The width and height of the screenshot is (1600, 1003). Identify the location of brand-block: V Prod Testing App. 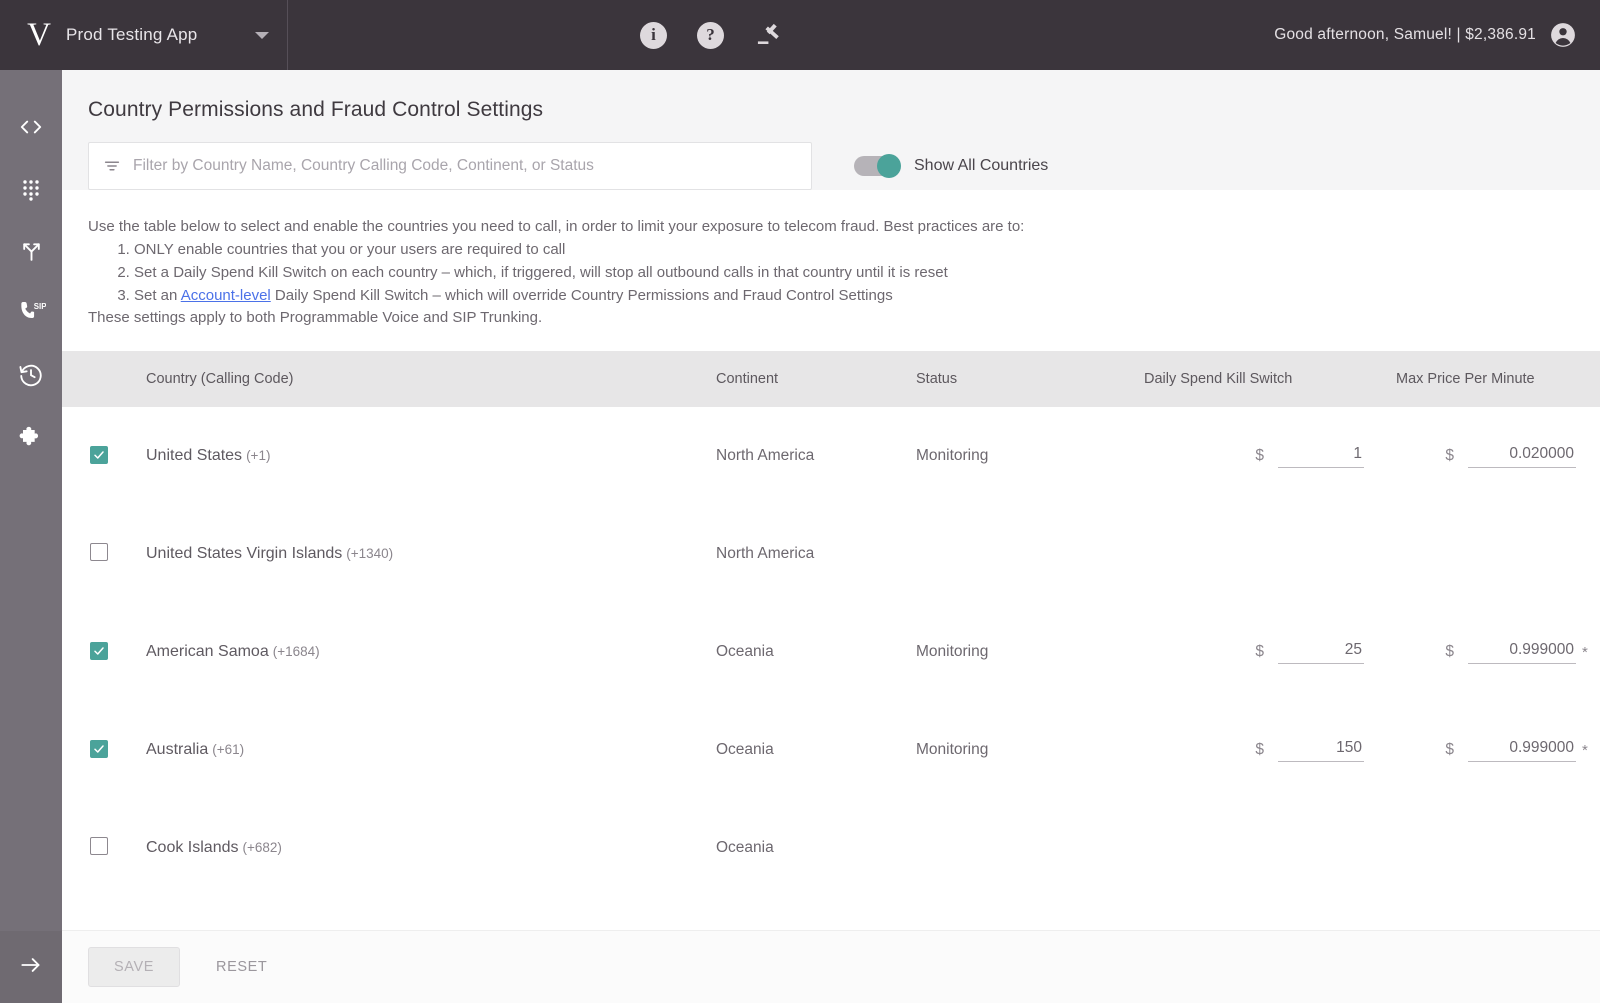
(144, 35).